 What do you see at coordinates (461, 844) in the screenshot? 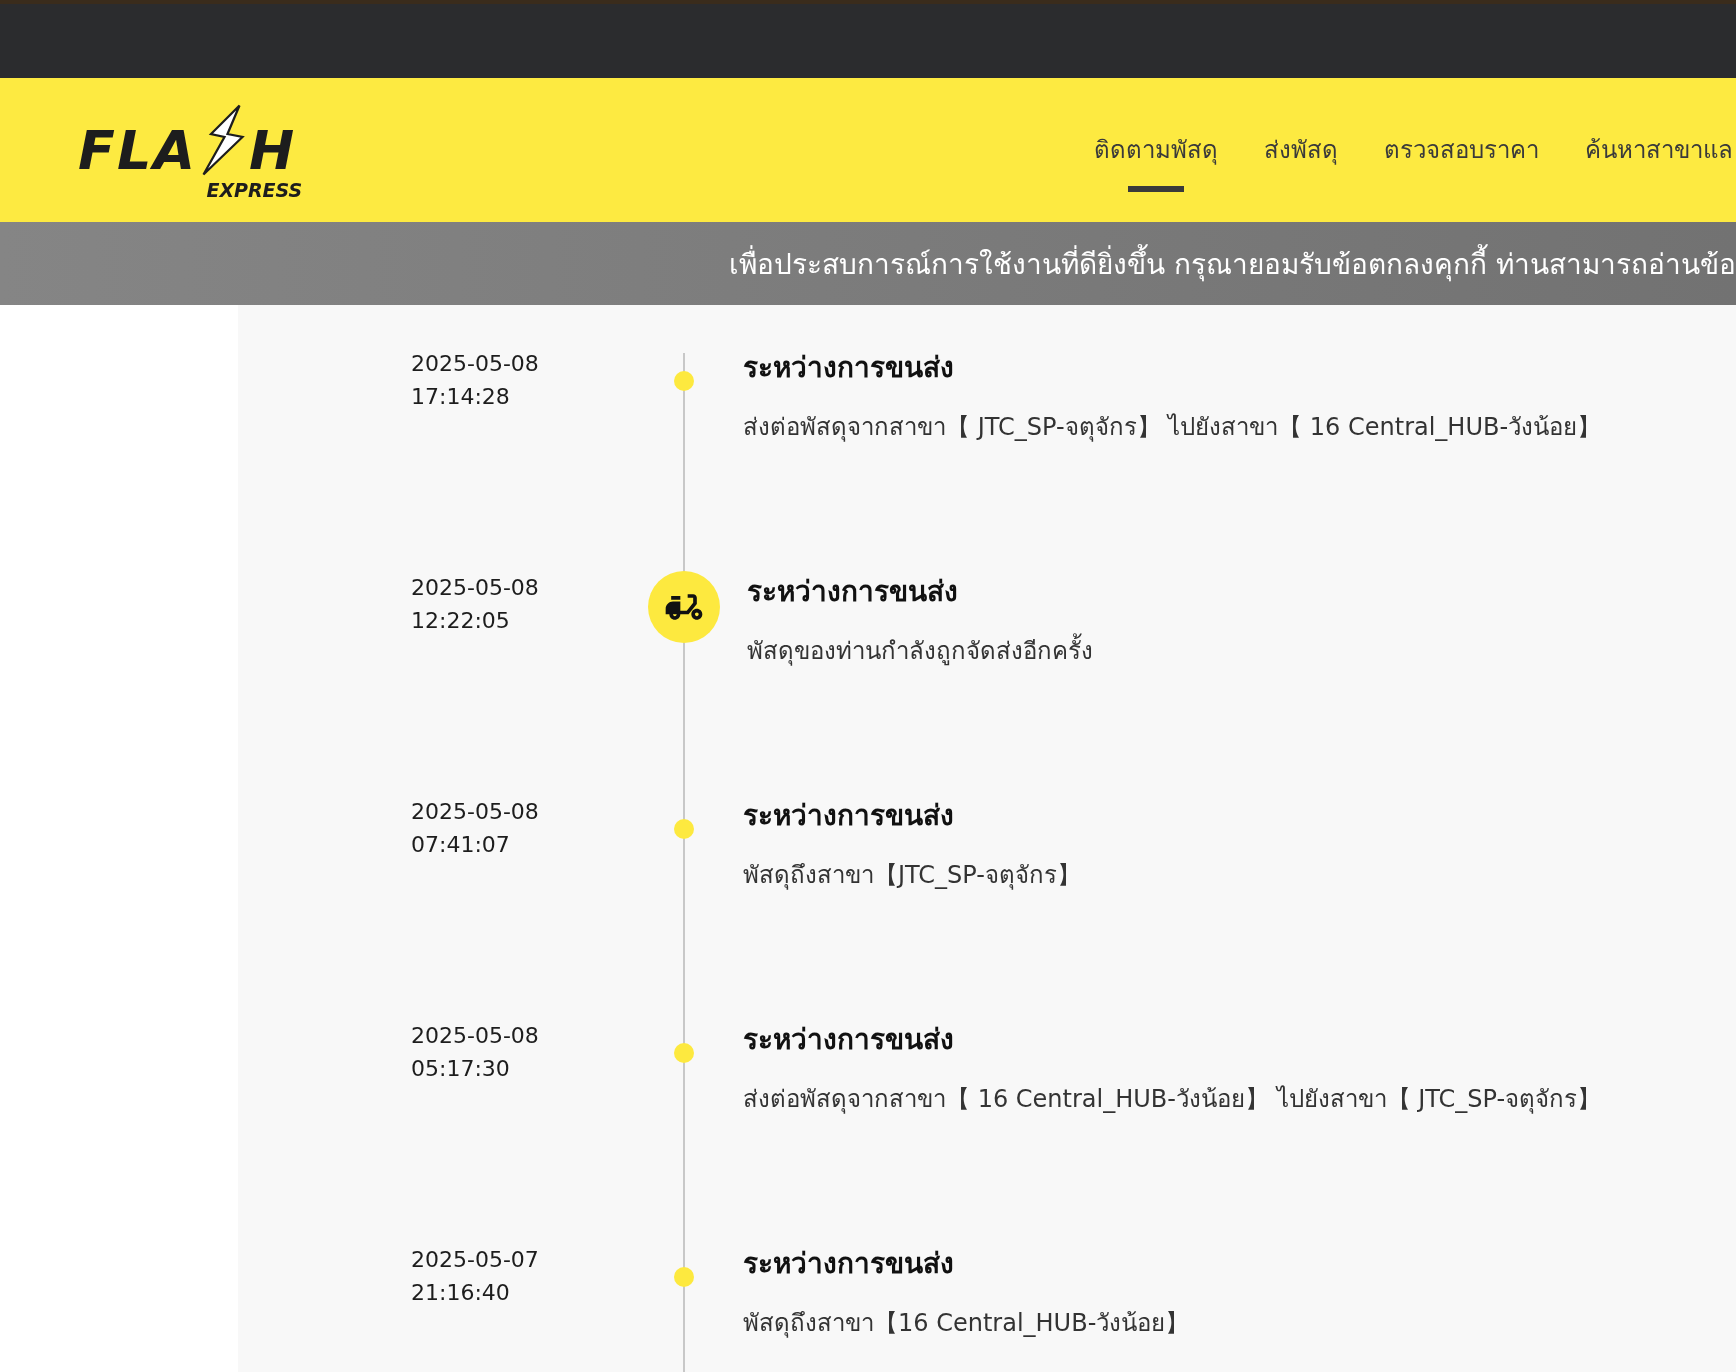
I see `event-time: 07:41:07` at bounding box center [461, 844].